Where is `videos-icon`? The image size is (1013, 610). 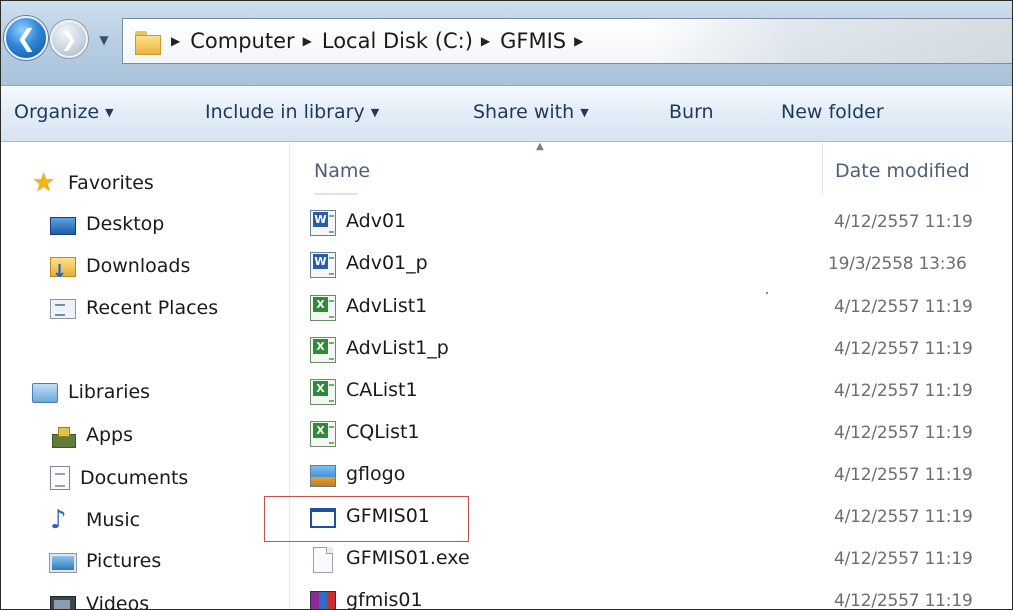 videos-icon is located at coordinates (63, 603).